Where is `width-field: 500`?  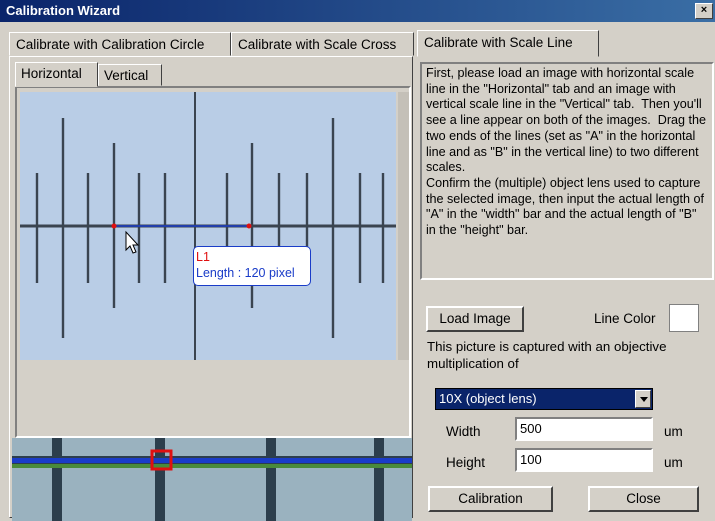 width-field: 500 is located at coordinates (584, 429).